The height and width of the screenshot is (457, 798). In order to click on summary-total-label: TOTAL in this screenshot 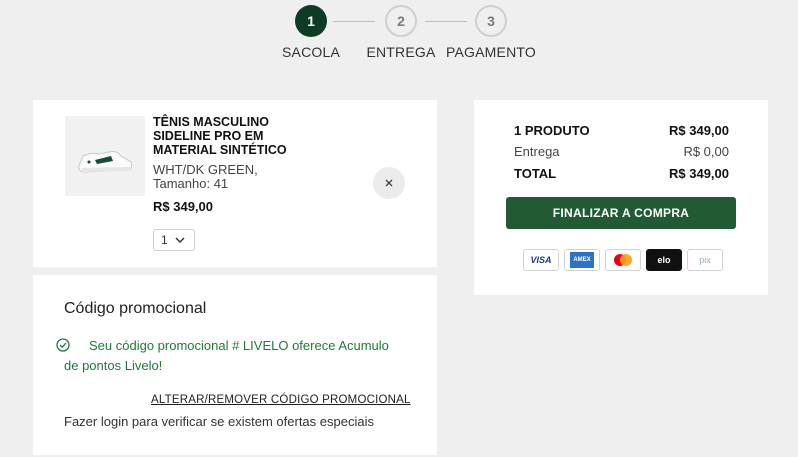, I will do `click(535, 173)`.